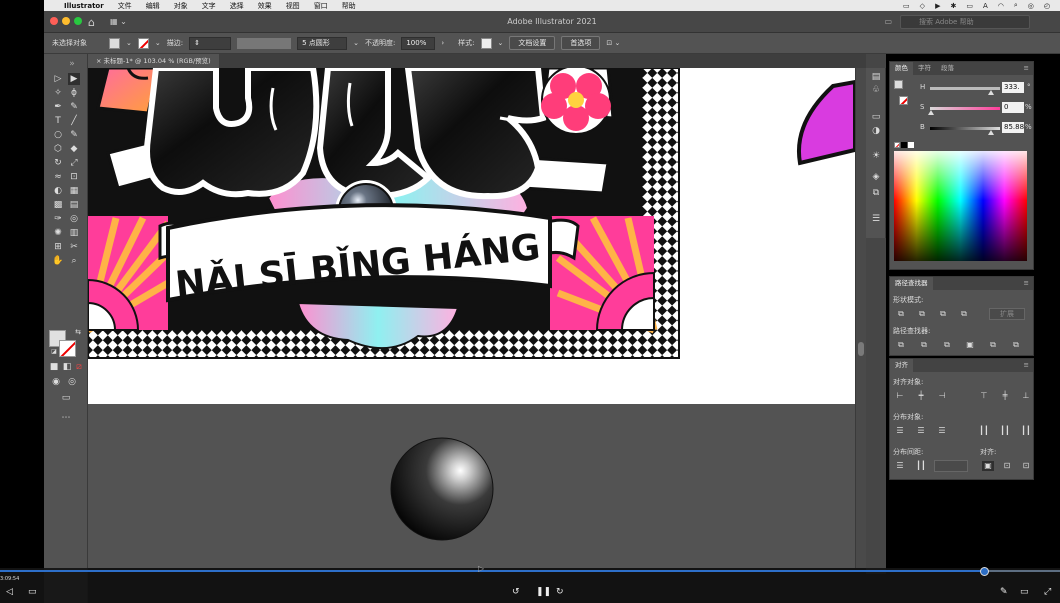 This screenshot has width=1060, height=603. I want to click on none-mode-icon: ⧄, so click(79, 367).